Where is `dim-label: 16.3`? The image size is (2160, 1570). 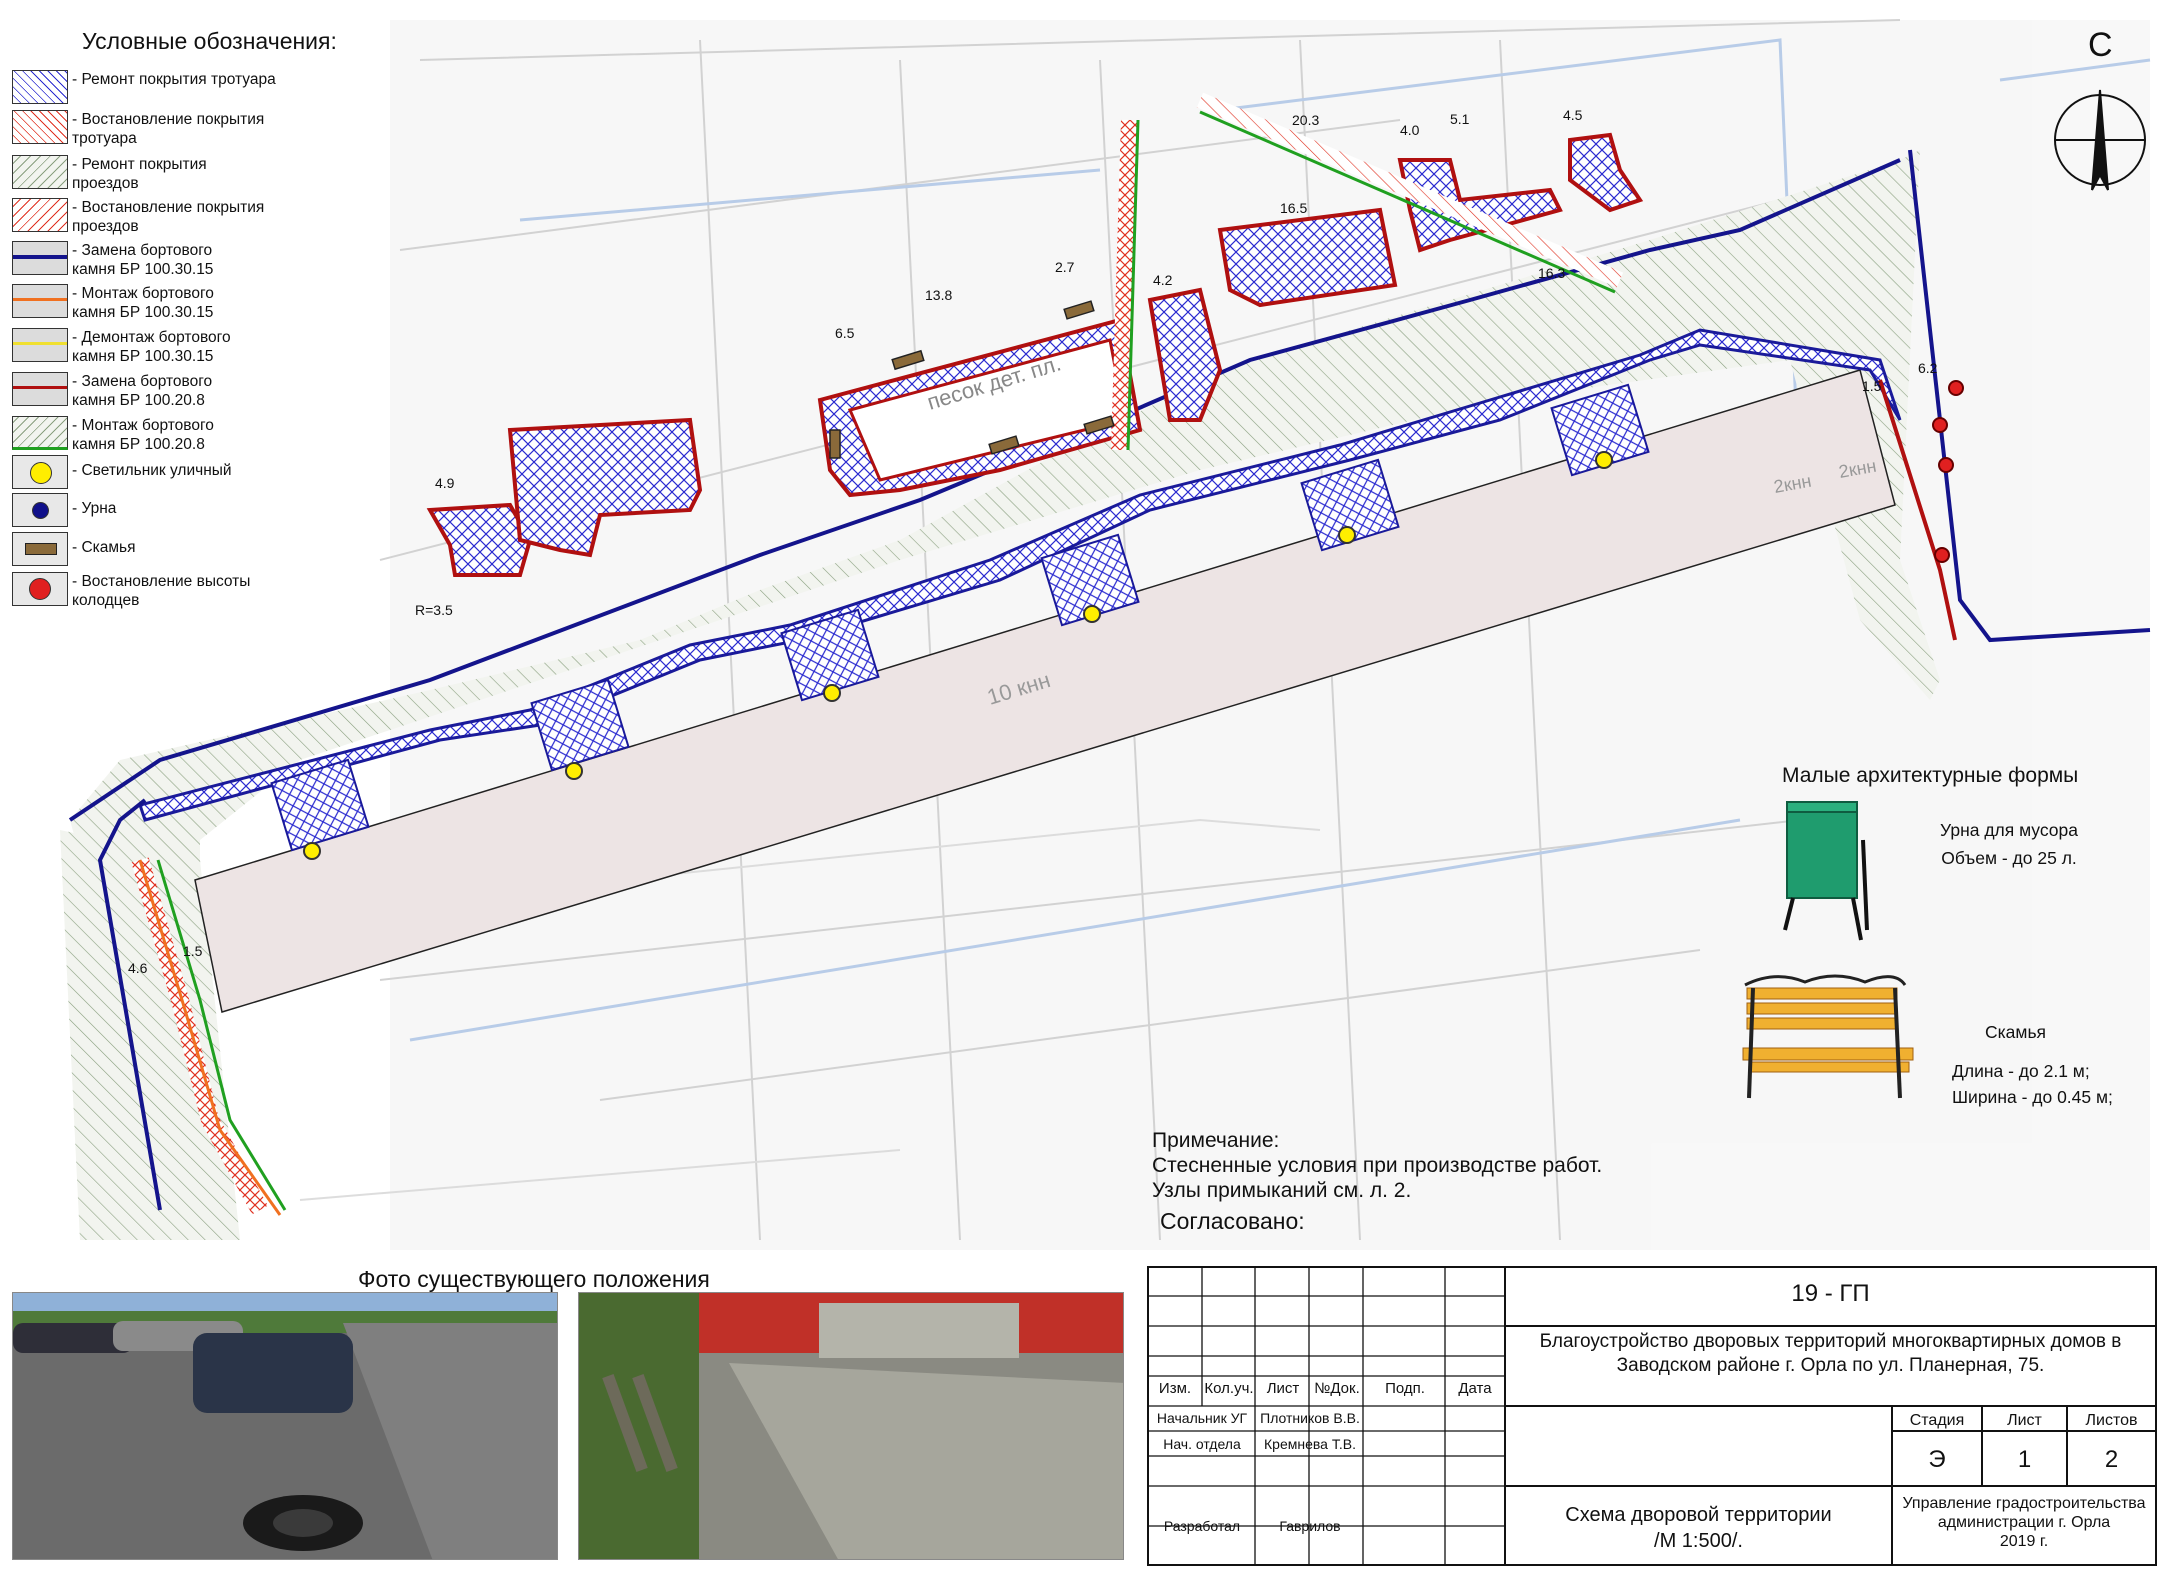 dim-label: 16.3 is located at coordinates (1551, 273).